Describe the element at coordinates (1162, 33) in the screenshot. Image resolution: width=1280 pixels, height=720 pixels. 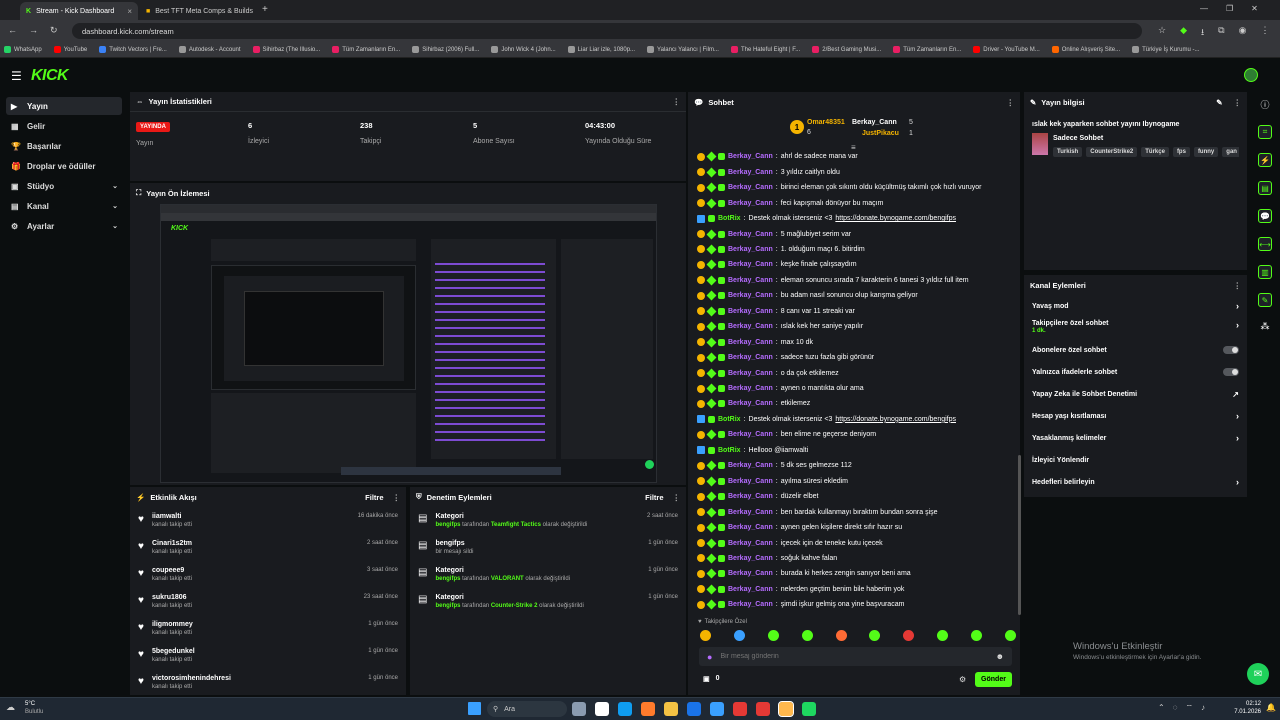
I see `bookmark-star-icon: ☆` at that location.